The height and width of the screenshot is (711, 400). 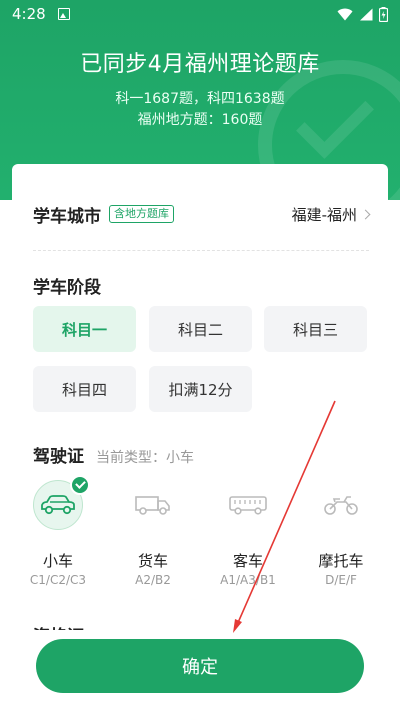 I want to click on city-value: 福建-福州, so click(x=331, y=214).